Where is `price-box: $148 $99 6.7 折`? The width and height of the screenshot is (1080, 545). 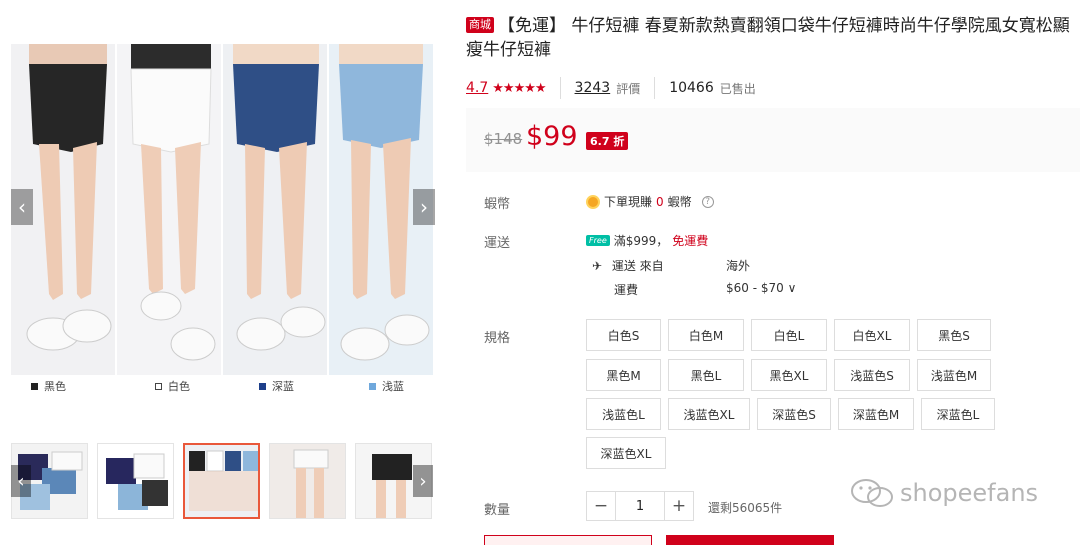 price-box: $148 $99 6.7 折 is located at coordinates (773, 140).